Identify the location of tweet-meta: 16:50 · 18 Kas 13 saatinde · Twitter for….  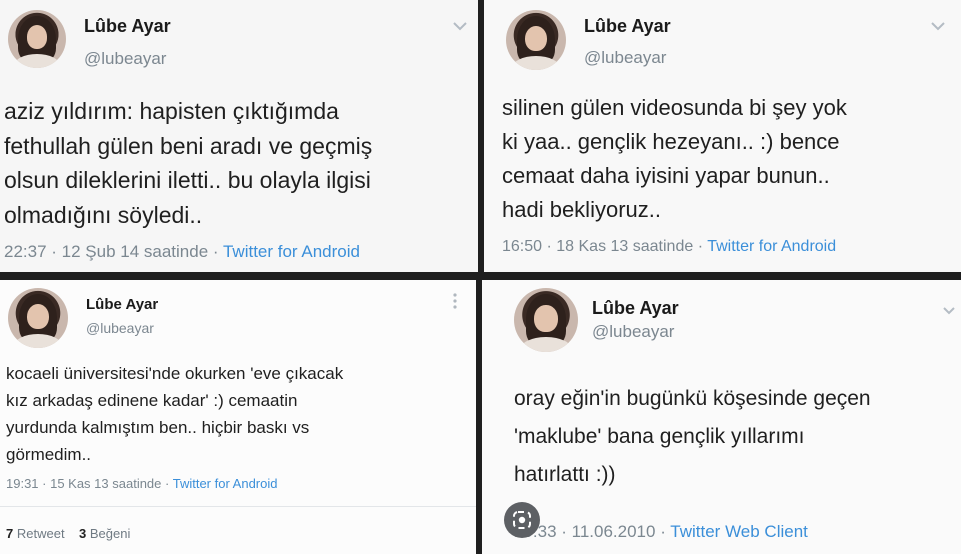
(669, 247).